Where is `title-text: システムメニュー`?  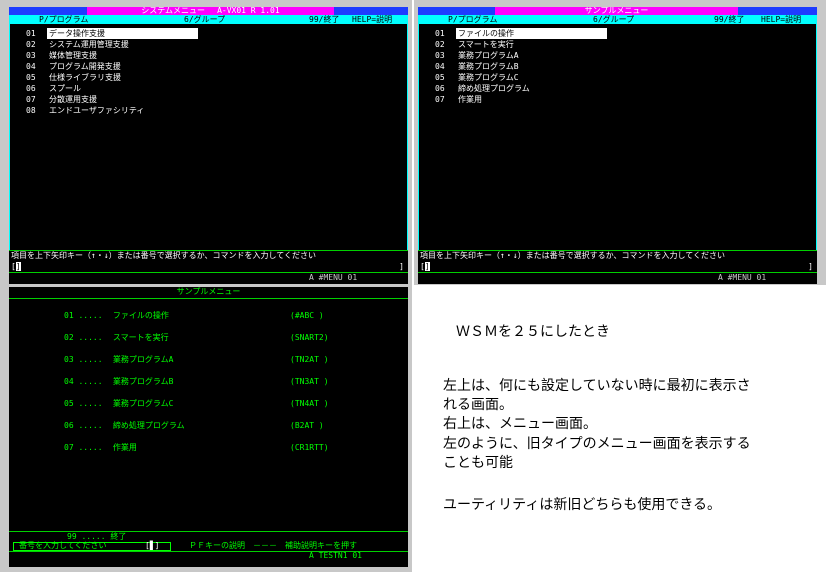
title-text: システムメニュー is located at coordinates (173, 11).